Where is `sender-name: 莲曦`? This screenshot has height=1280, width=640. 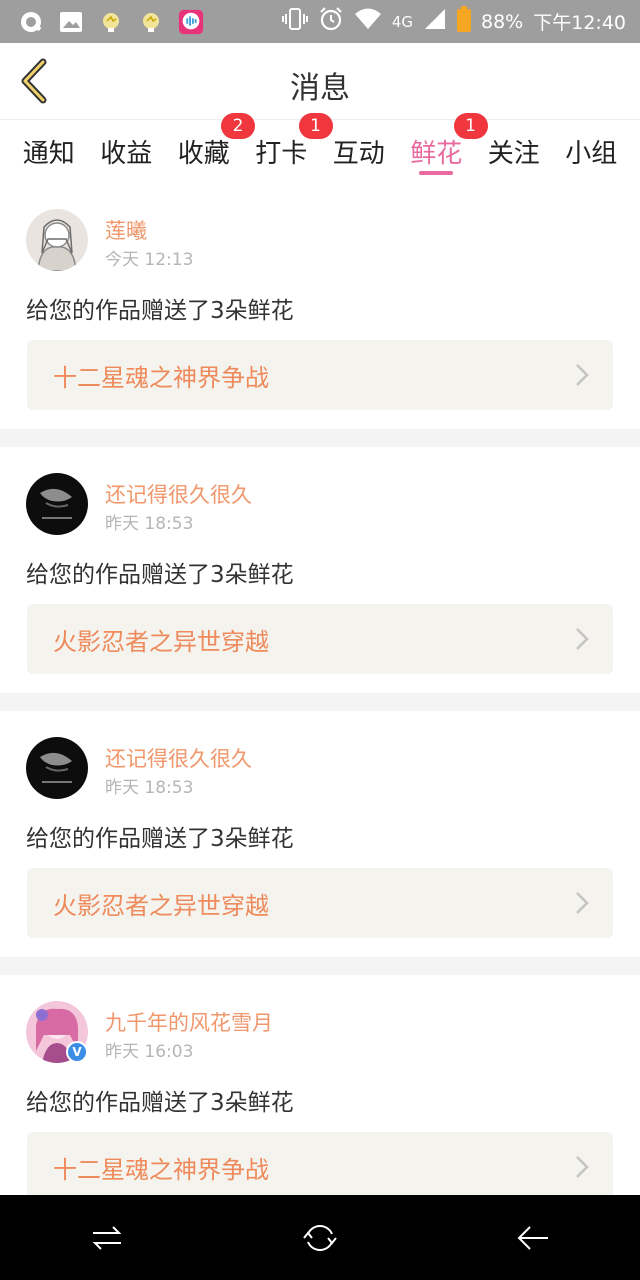 sender-name: 莲曦 is located at coordinates (126, 230).